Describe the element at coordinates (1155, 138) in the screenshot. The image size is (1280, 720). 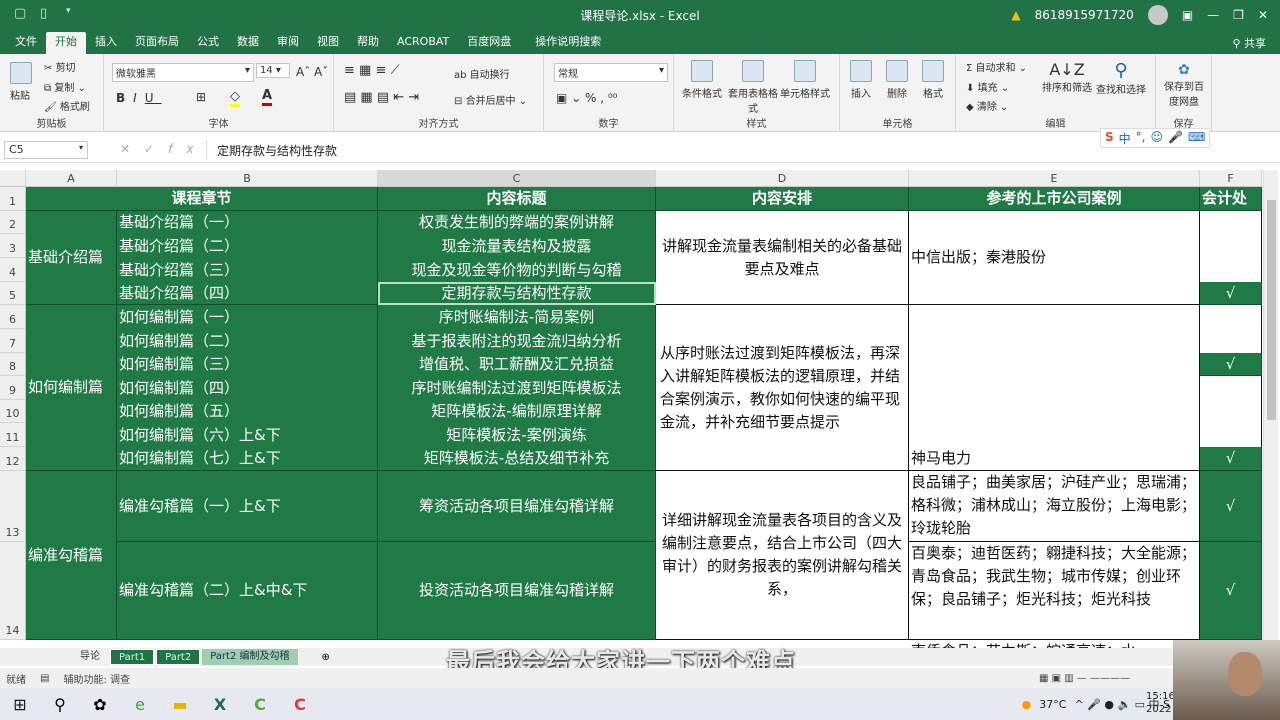
I see `ime-toolbar: S 中 °, ☺ 🎤 ⌨` at that location.